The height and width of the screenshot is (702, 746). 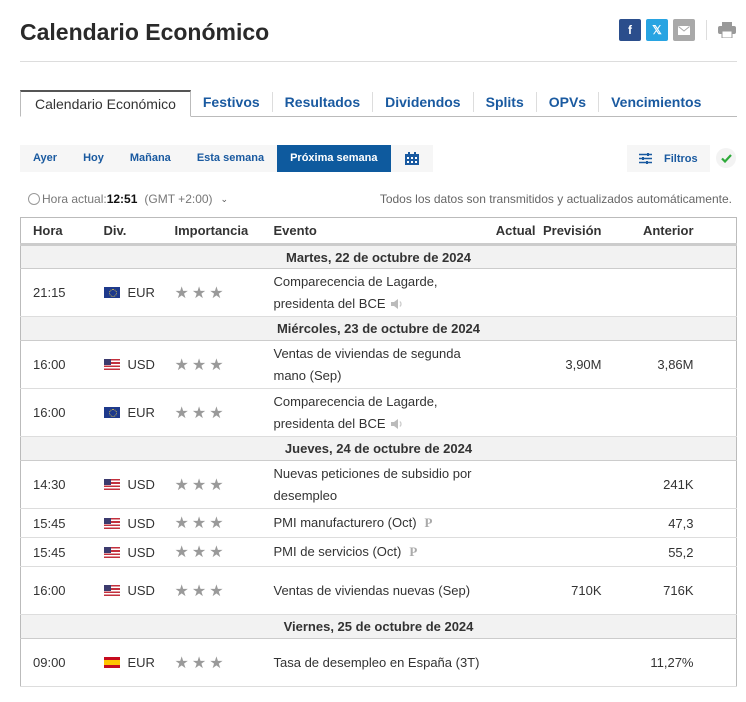 I want to click on facebook-share-button: f, so click(x=630, y=30).